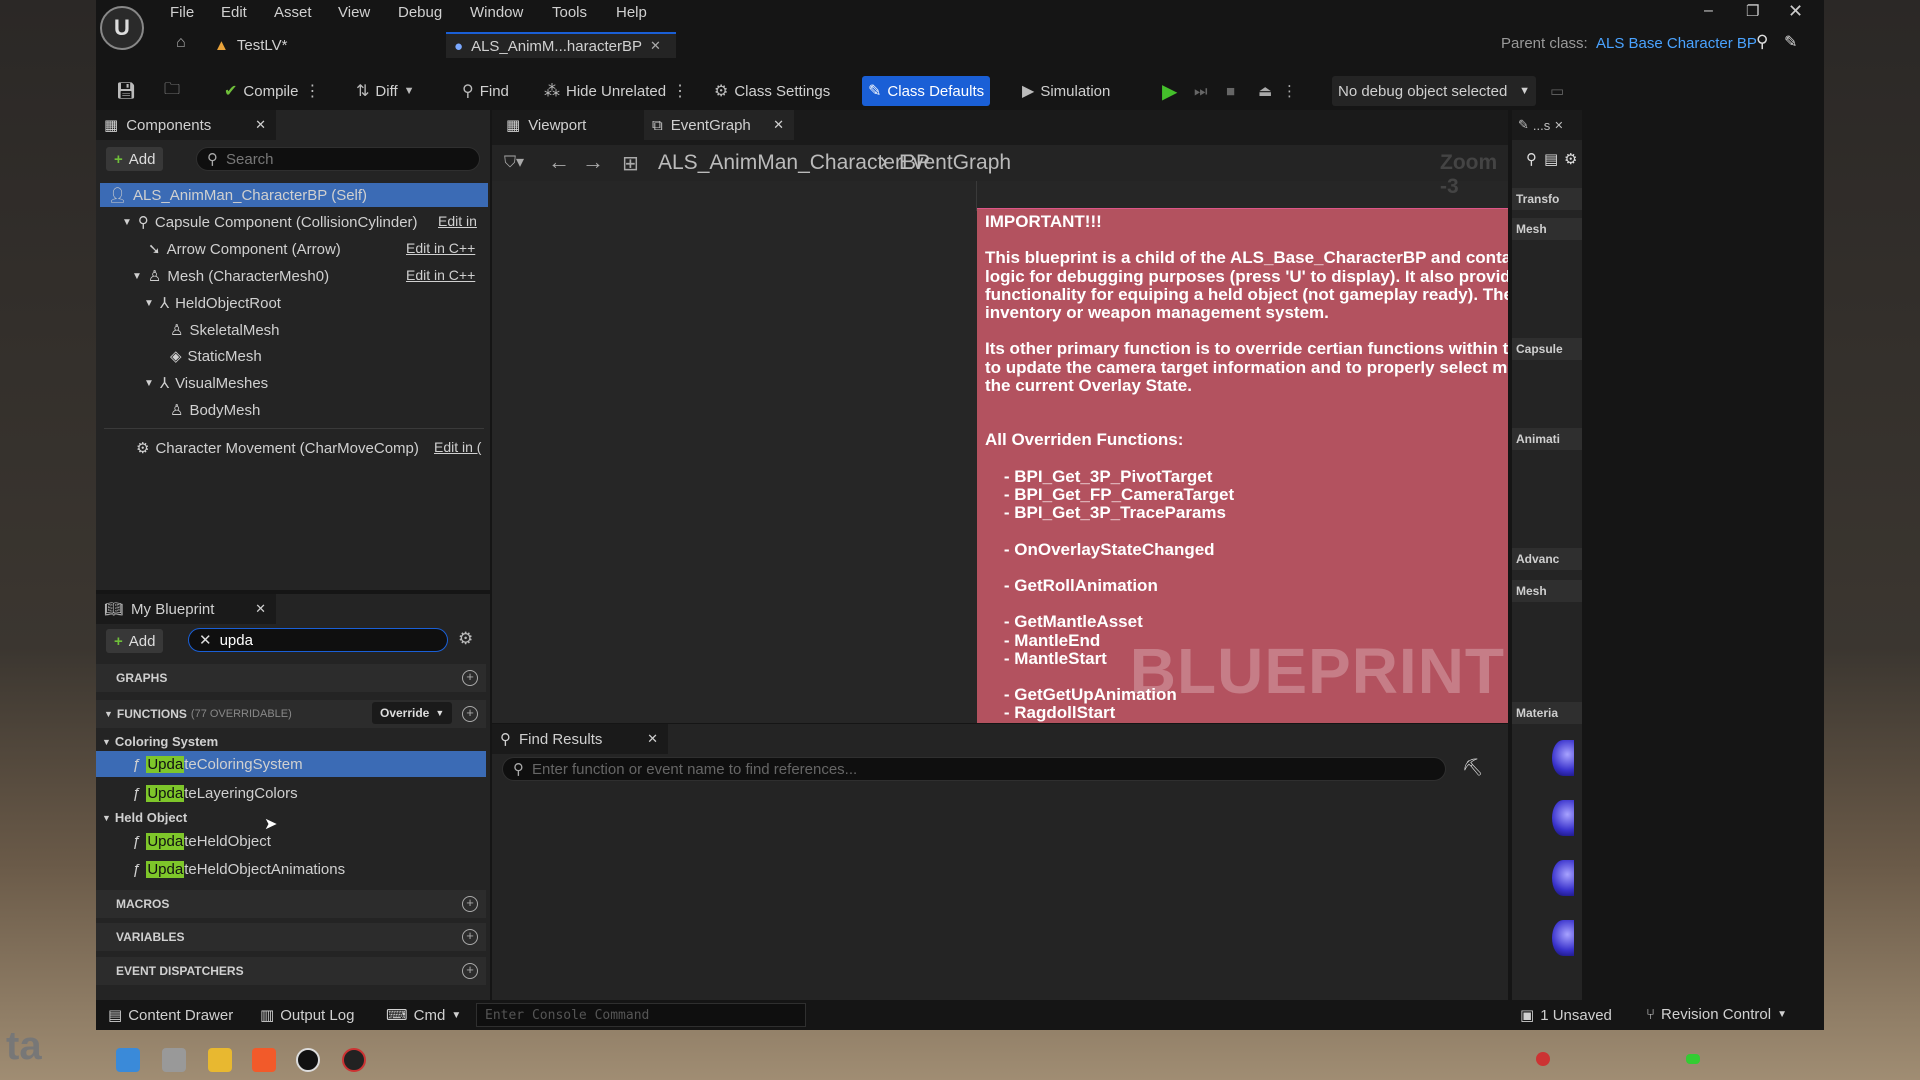 This screenshot has height=1080, width=1920. I want to click on back-arrow-icon: ←, so click(559, 162).